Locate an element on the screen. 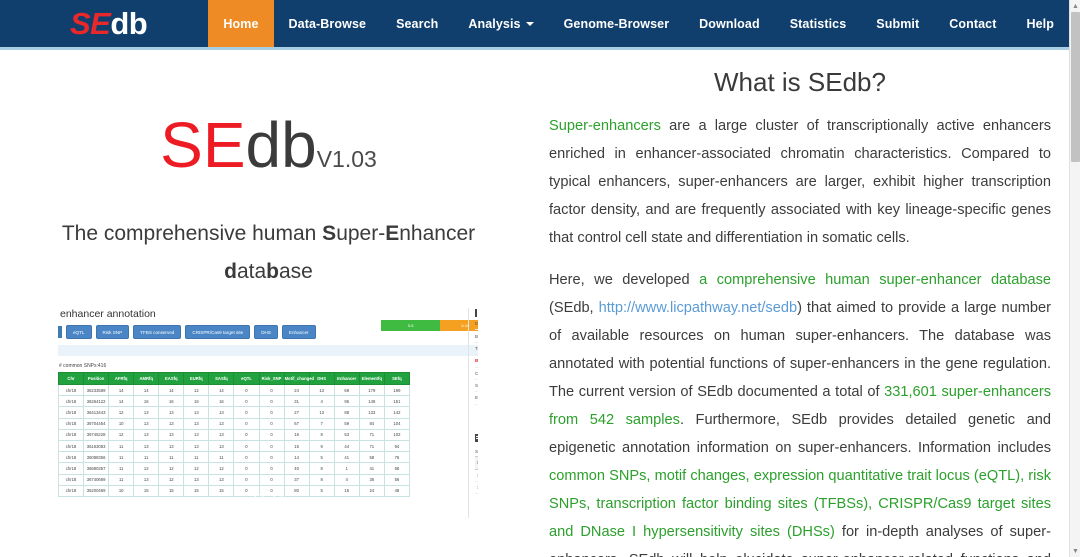 The width and height of the screenshot is (1080, 557). nav-item-search: Search is located at coordinates (417, 23).